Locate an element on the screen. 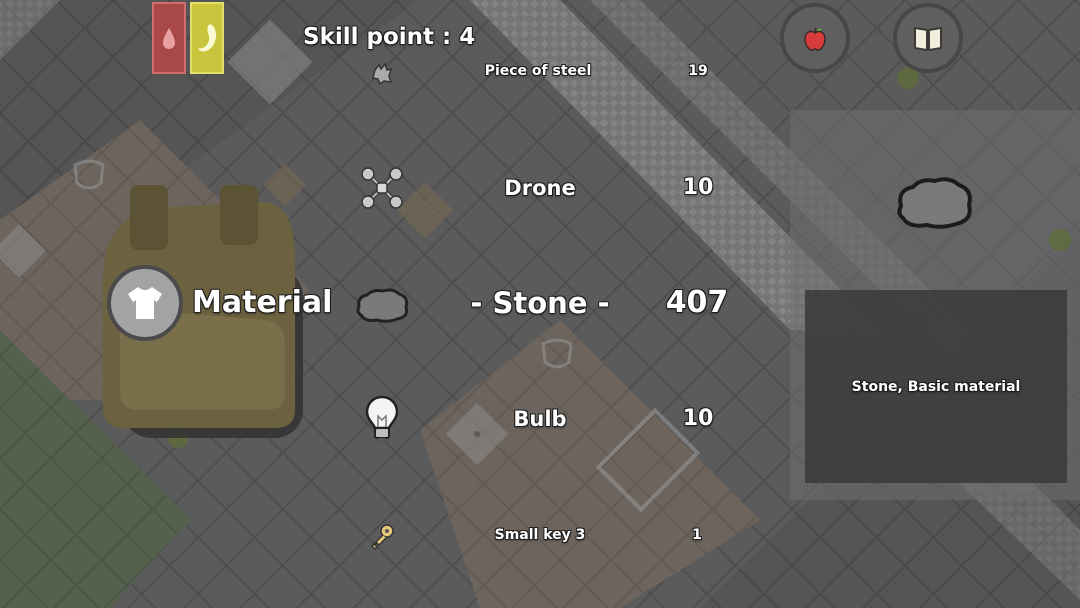 Image resolution: width=1080 pixels, height=608 pixels. item-count-piece-of-steel: 19 is located at coordinates (698, 71).